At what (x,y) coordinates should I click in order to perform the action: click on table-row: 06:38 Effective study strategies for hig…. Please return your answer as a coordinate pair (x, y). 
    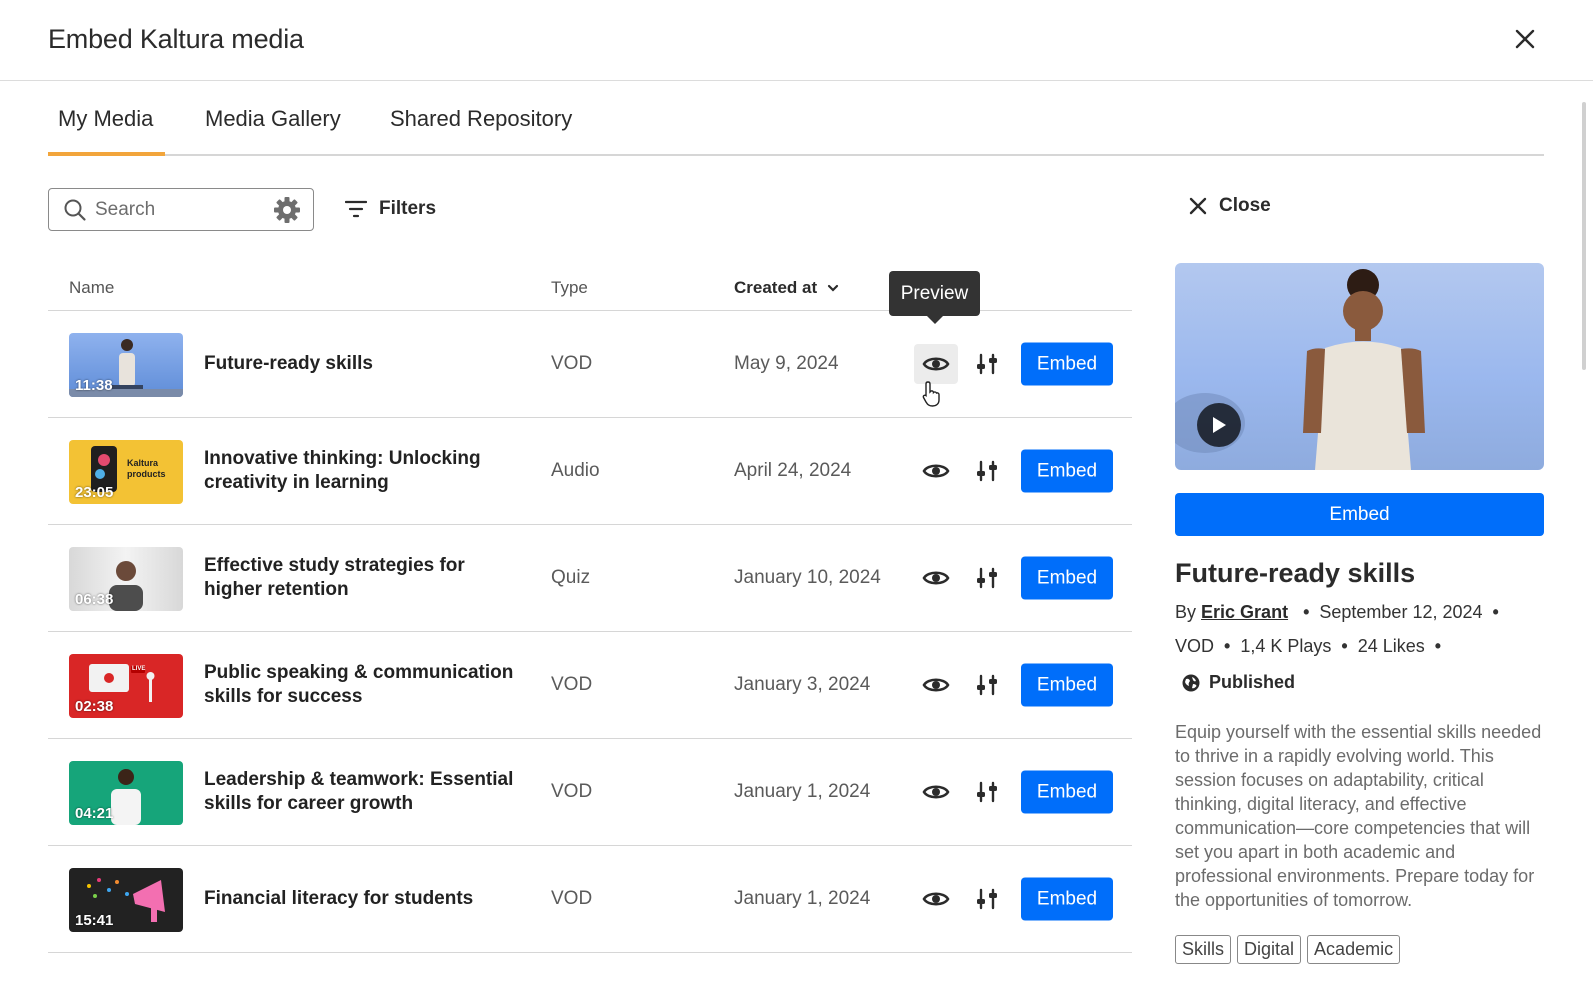
    Looking at the image, I should click on (590, 578).